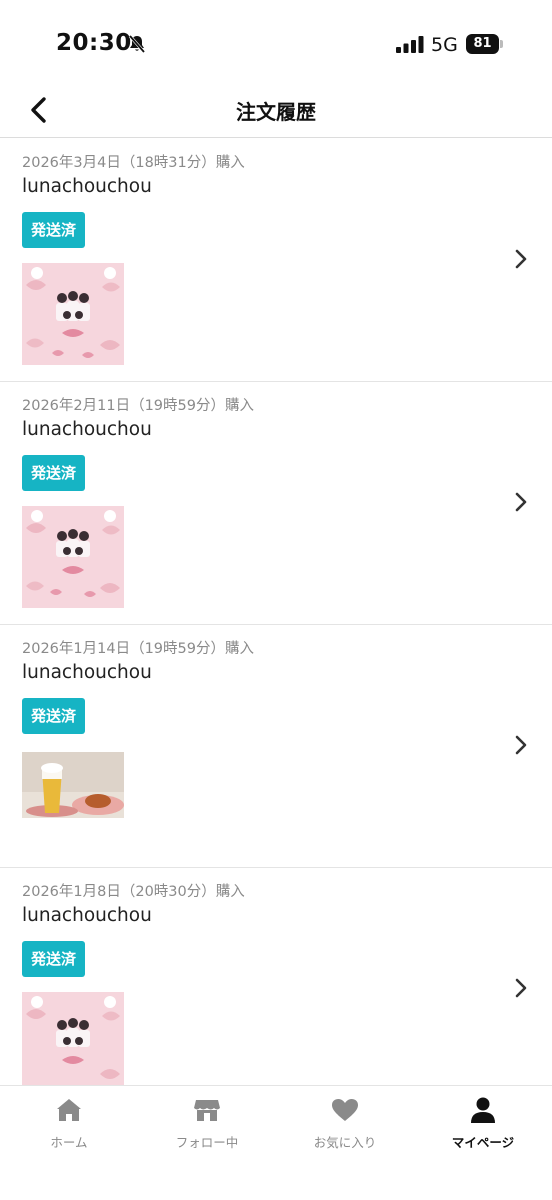 This screenshot has width=552, height=1200. Describe the element at coordinates (133, 163) in the screenshot. I see `order-date: 2026年3月4日（18時31分）購入` at that location.